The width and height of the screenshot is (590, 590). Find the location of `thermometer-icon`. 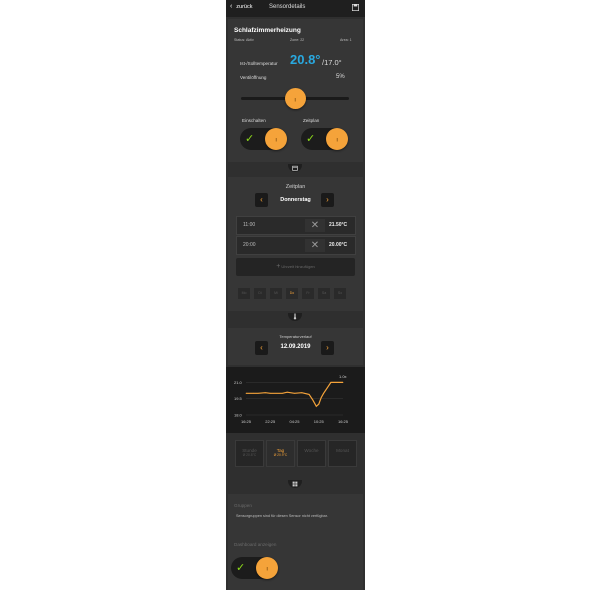

thermometer-icon is located at coordinates (295, 316).